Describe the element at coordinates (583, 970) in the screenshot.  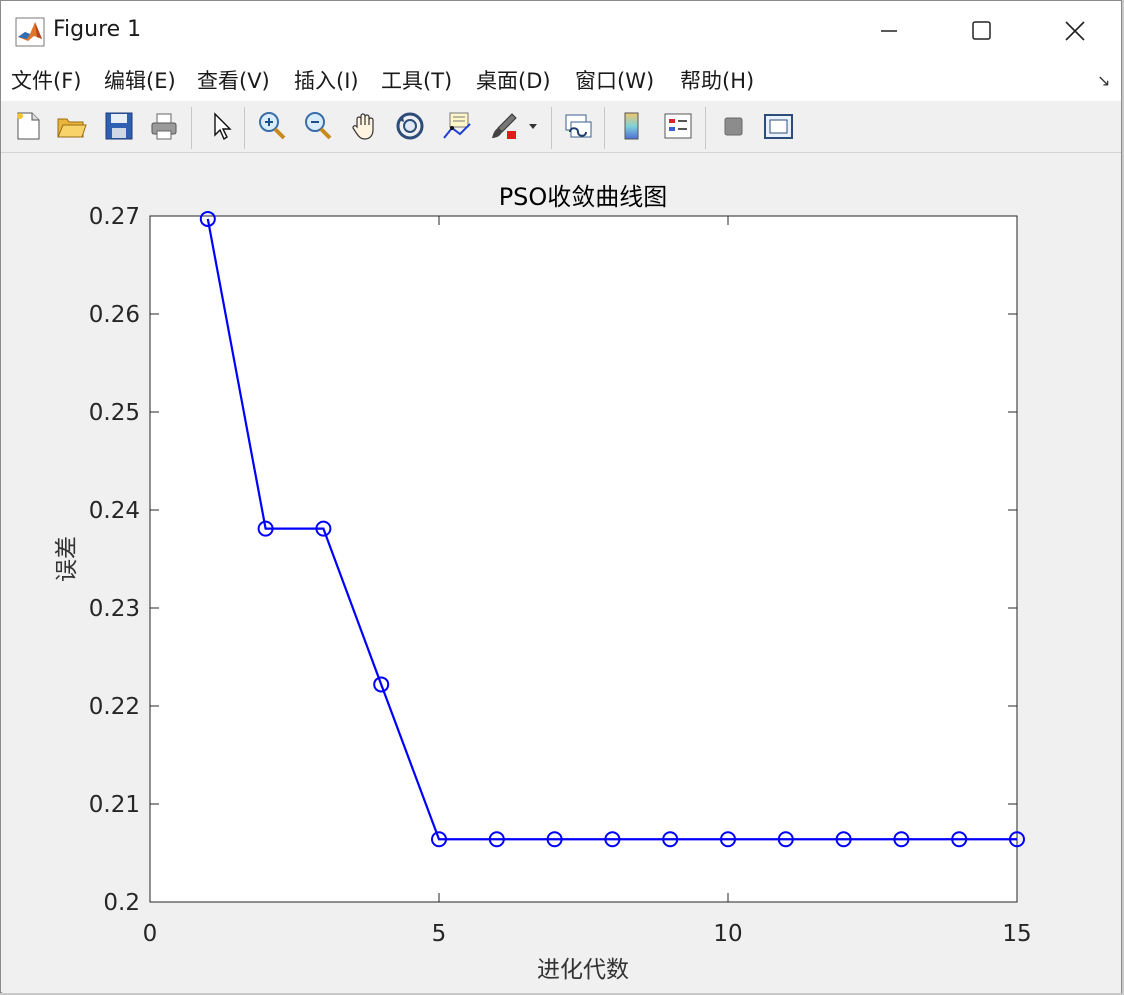
I see `x-axis-label: 进化代数` at that location.